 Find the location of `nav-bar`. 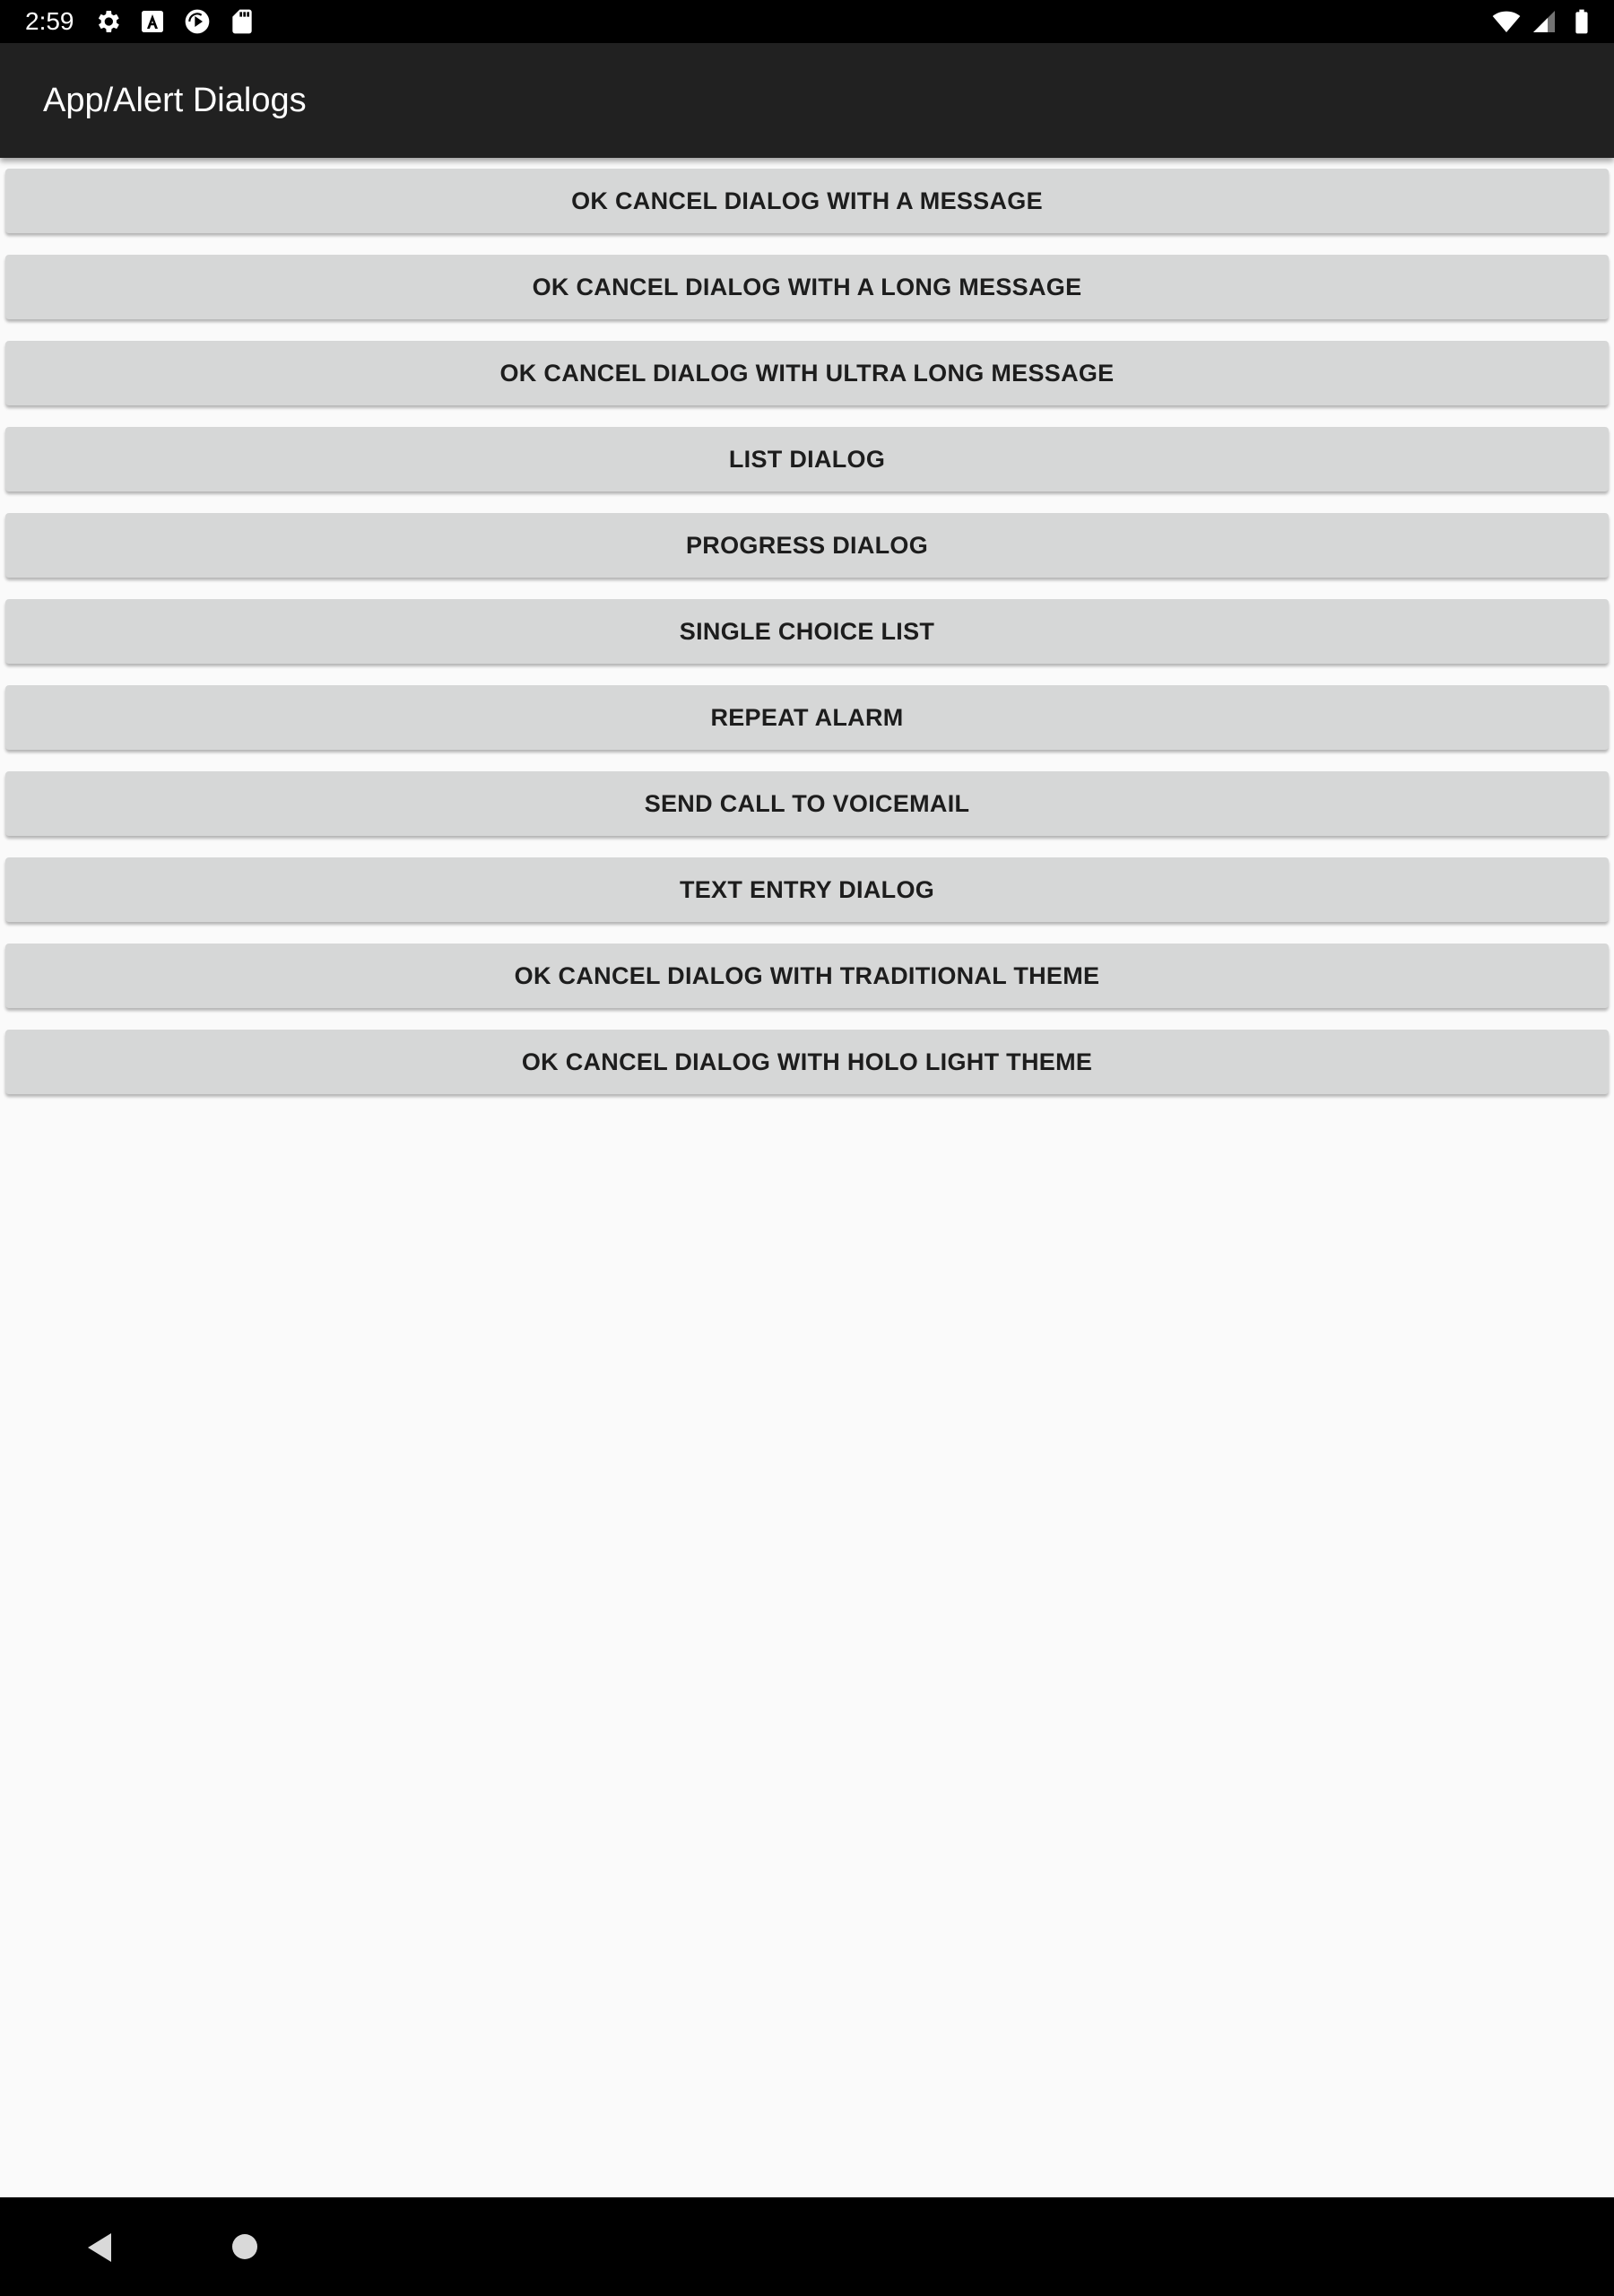

nav-bar is located at coordinates (807, 2246).